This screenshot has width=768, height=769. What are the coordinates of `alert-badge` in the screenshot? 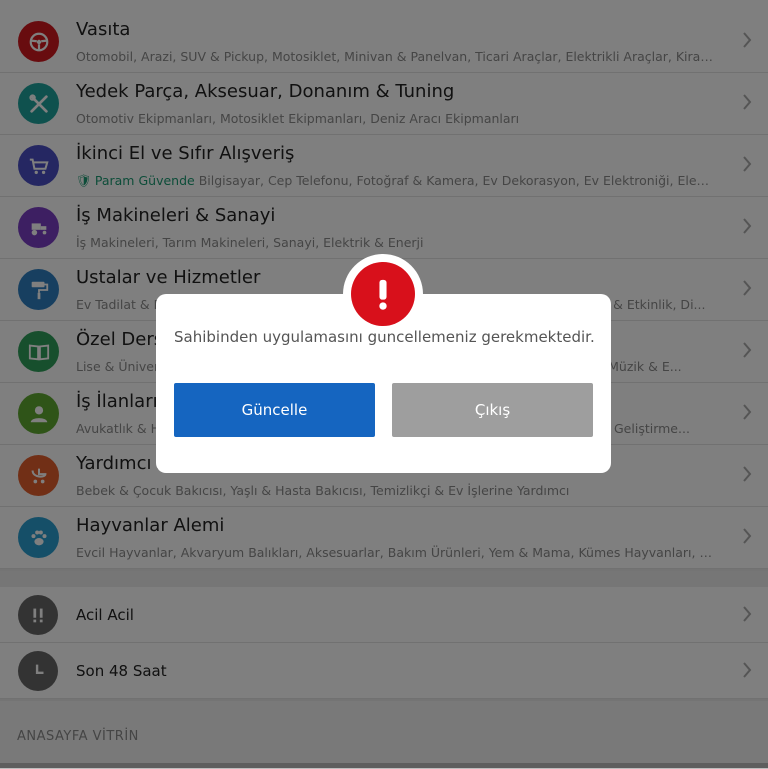 It's located at (383, 294).